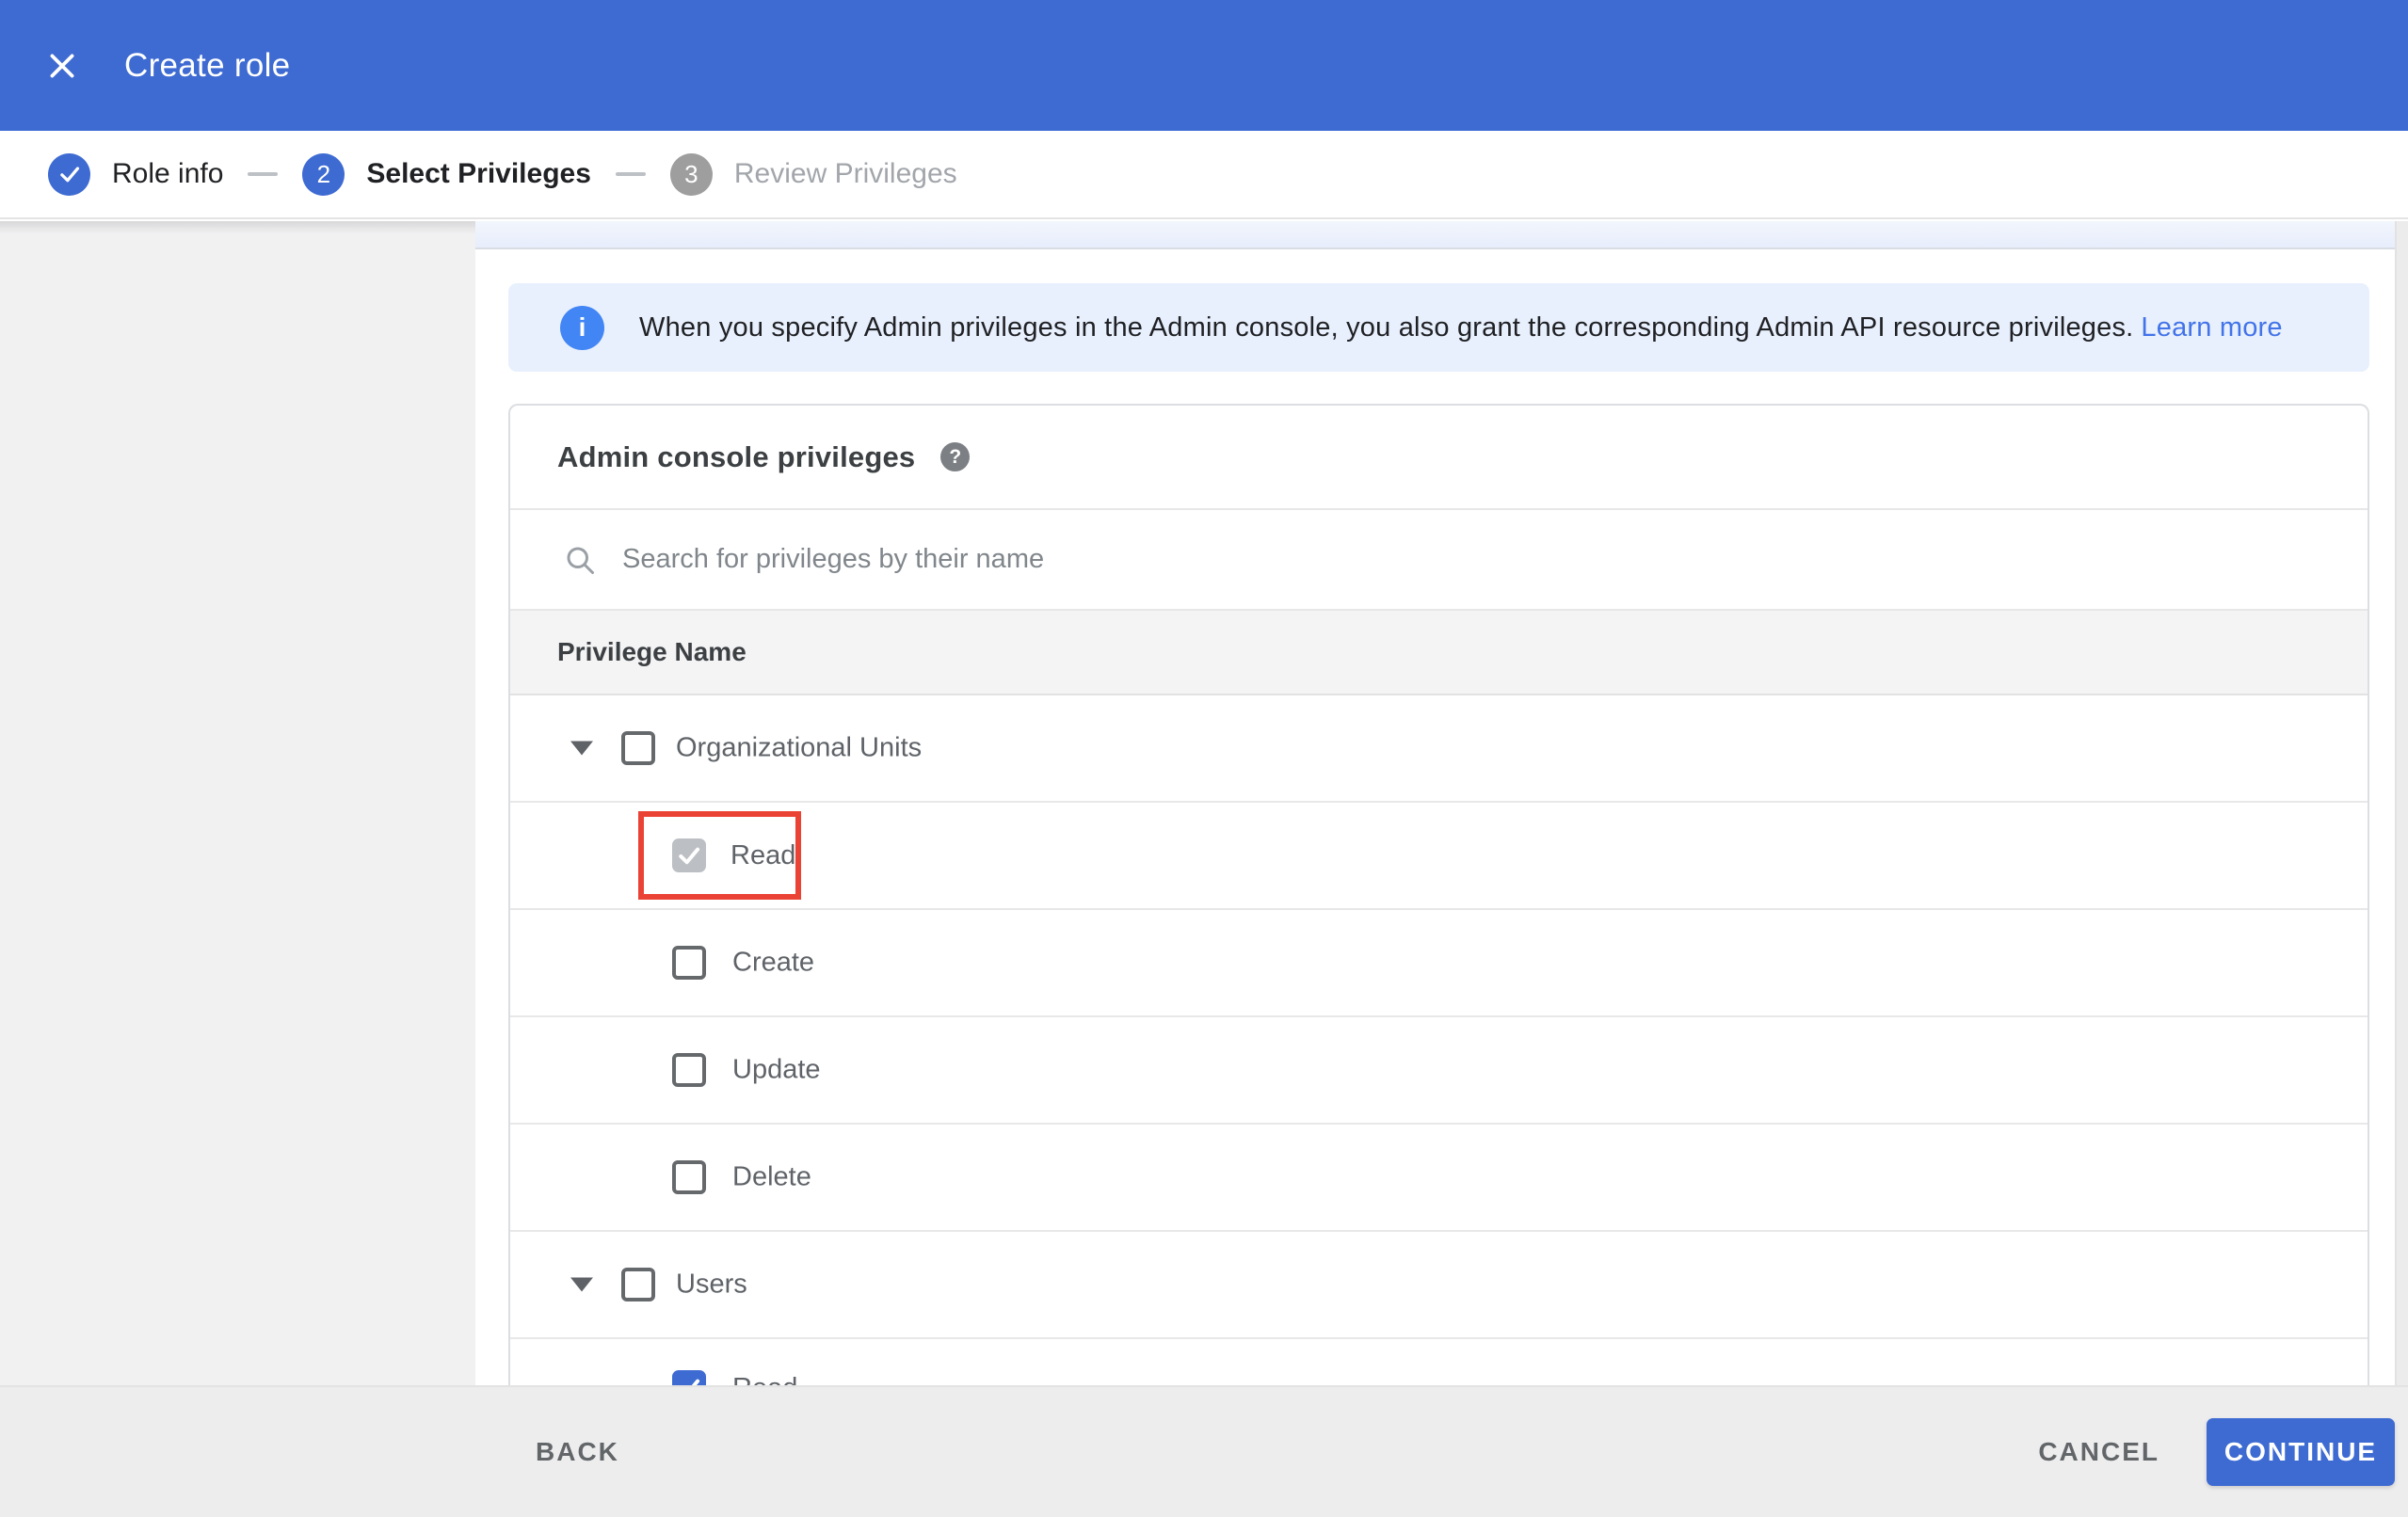 This screenshot has width=2408, height=1517. What do you see at coordinates (776, 1069) in the screenshot?
I see `privilege-label: Update` at bounding box center [776, 1069].